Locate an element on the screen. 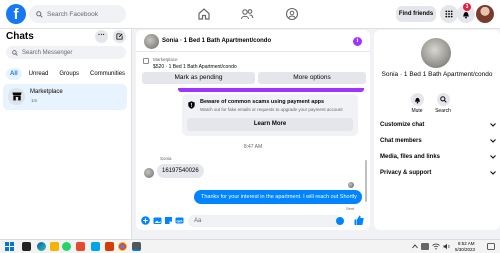 Image resolution: width=500 pixels, height=253 pixels. conversation-name: Marketplace is located at coordinates (46, 92).